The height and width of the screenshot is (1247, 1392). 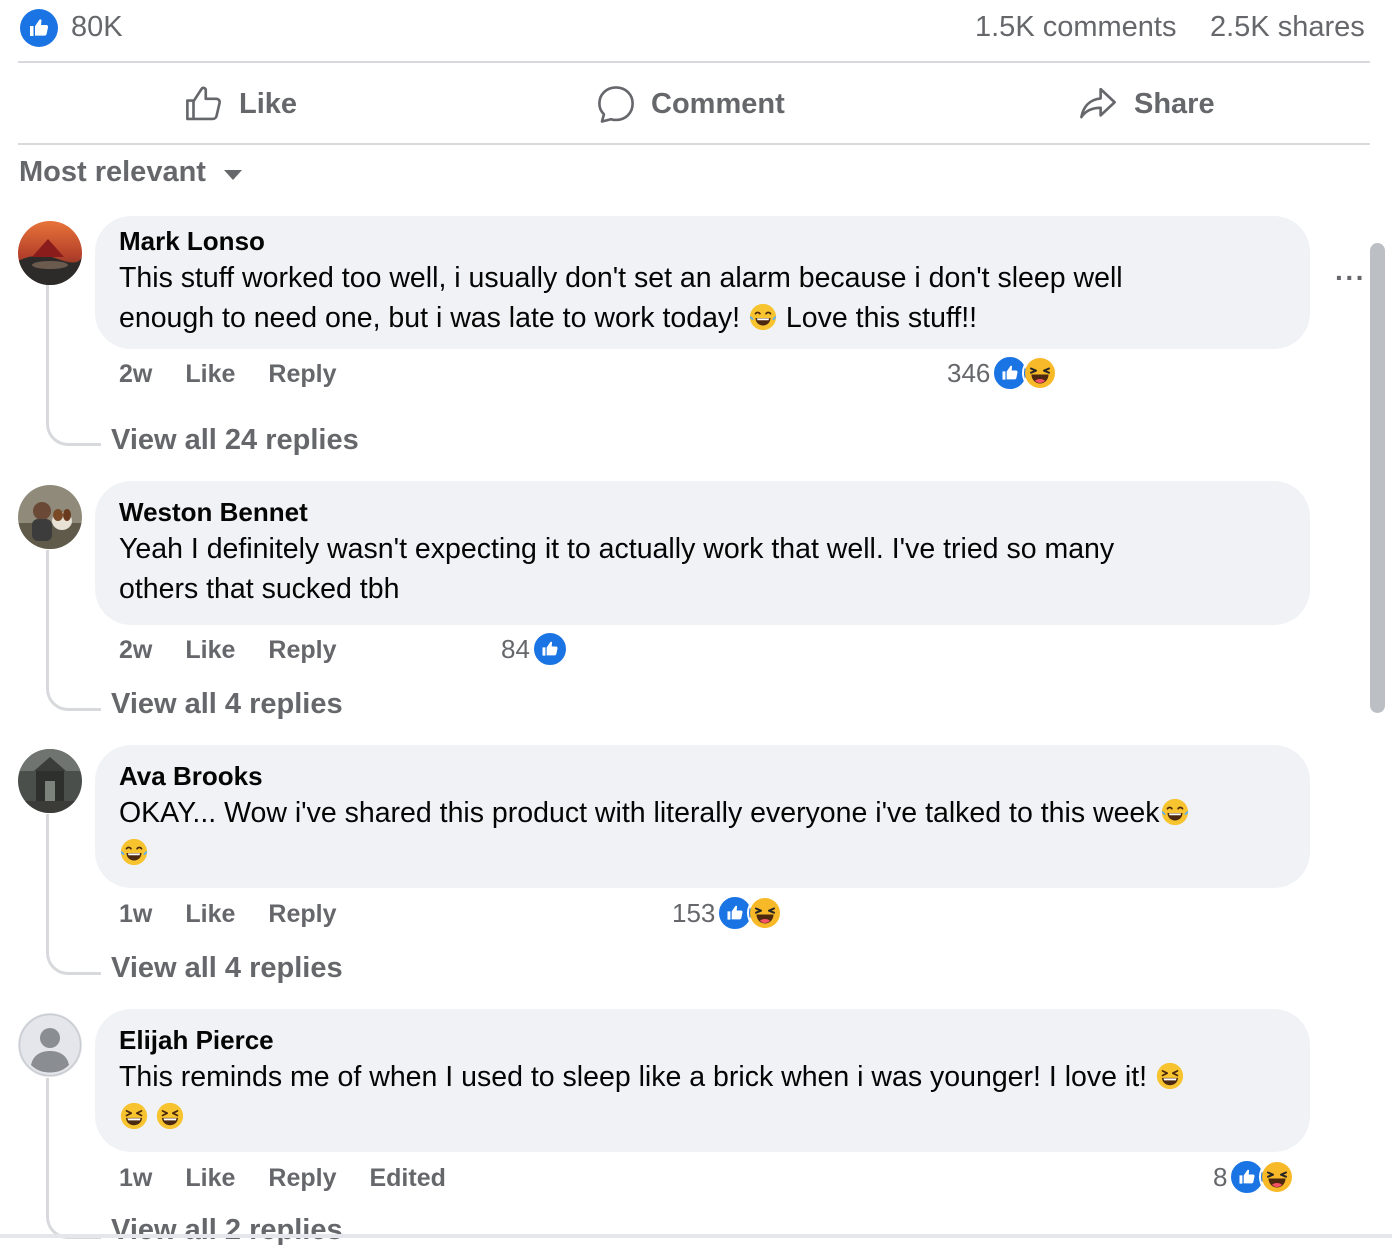 I want to click on comment-author: Weston Bennet, so click(x=702, y=512).